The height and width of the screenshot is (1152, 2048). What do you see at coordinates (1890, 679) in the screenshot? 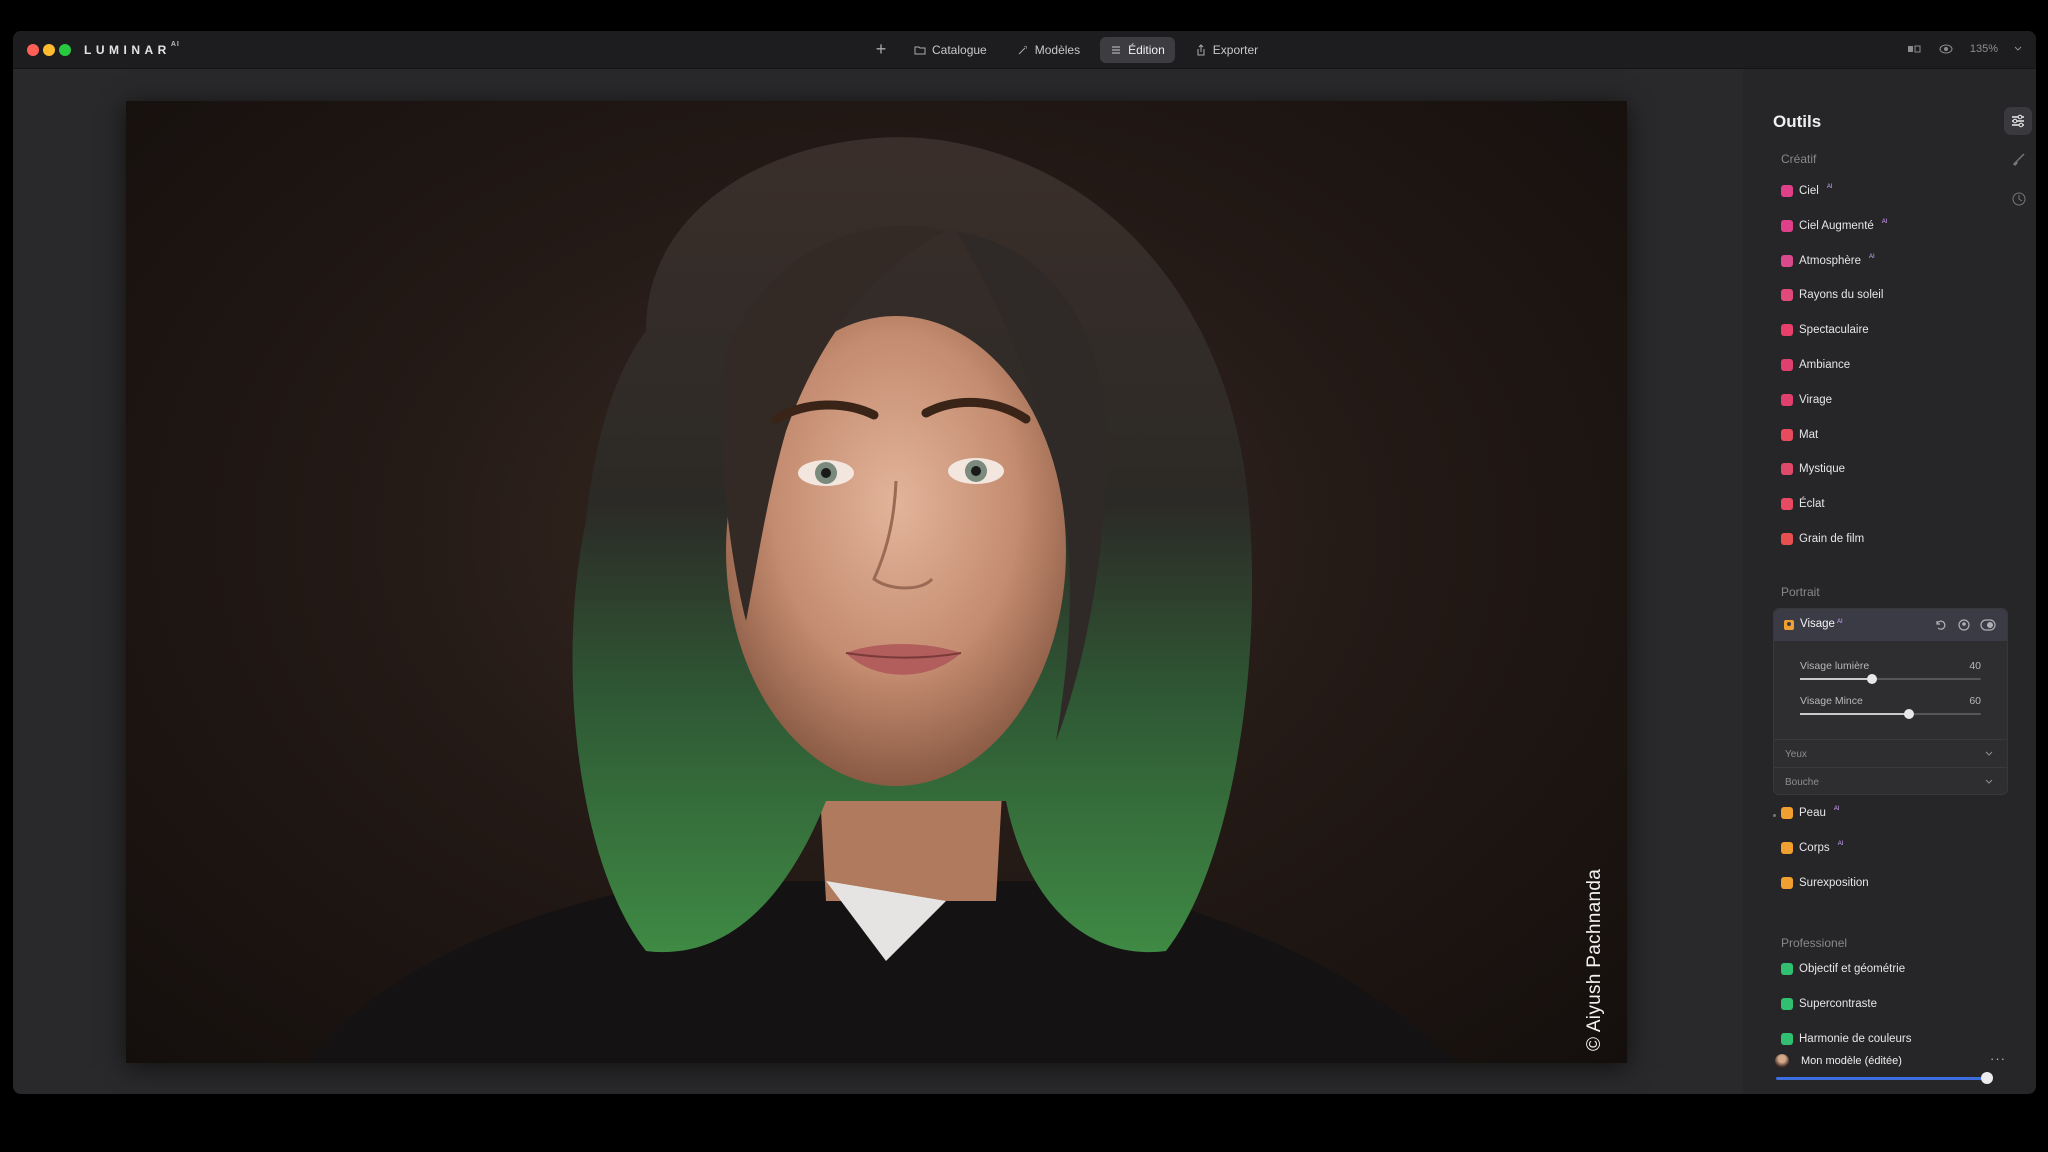
I see `slider-visage-lumiere` at bounding box center [1890, 679].